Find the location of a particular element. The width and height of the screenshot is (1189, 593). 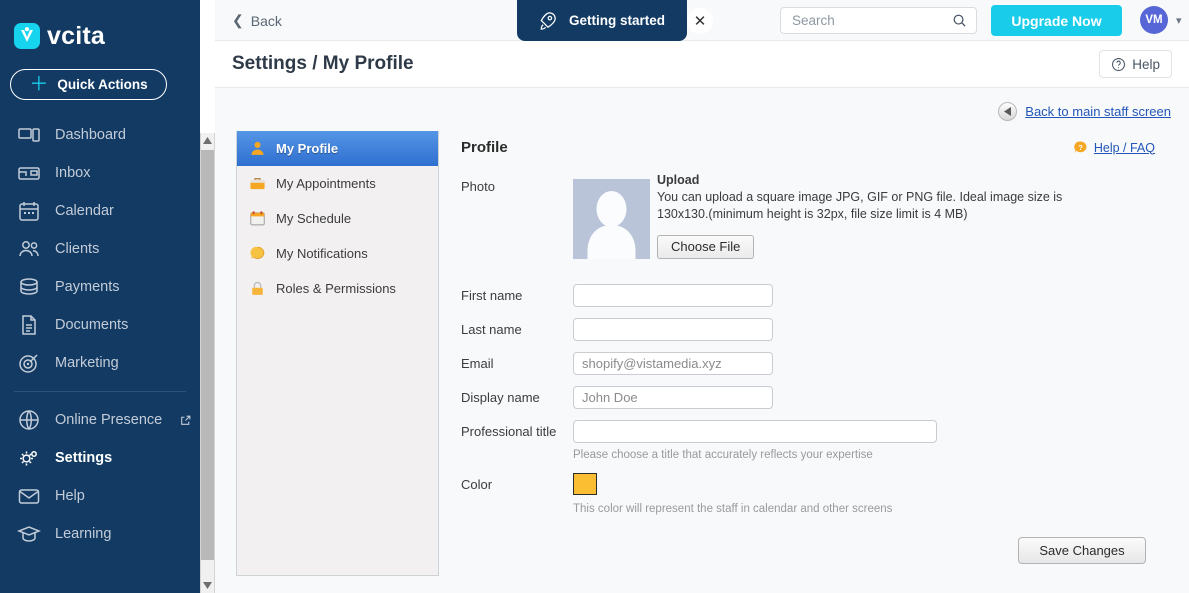

help-button-label: Help is located at coordinates (1146, 64).